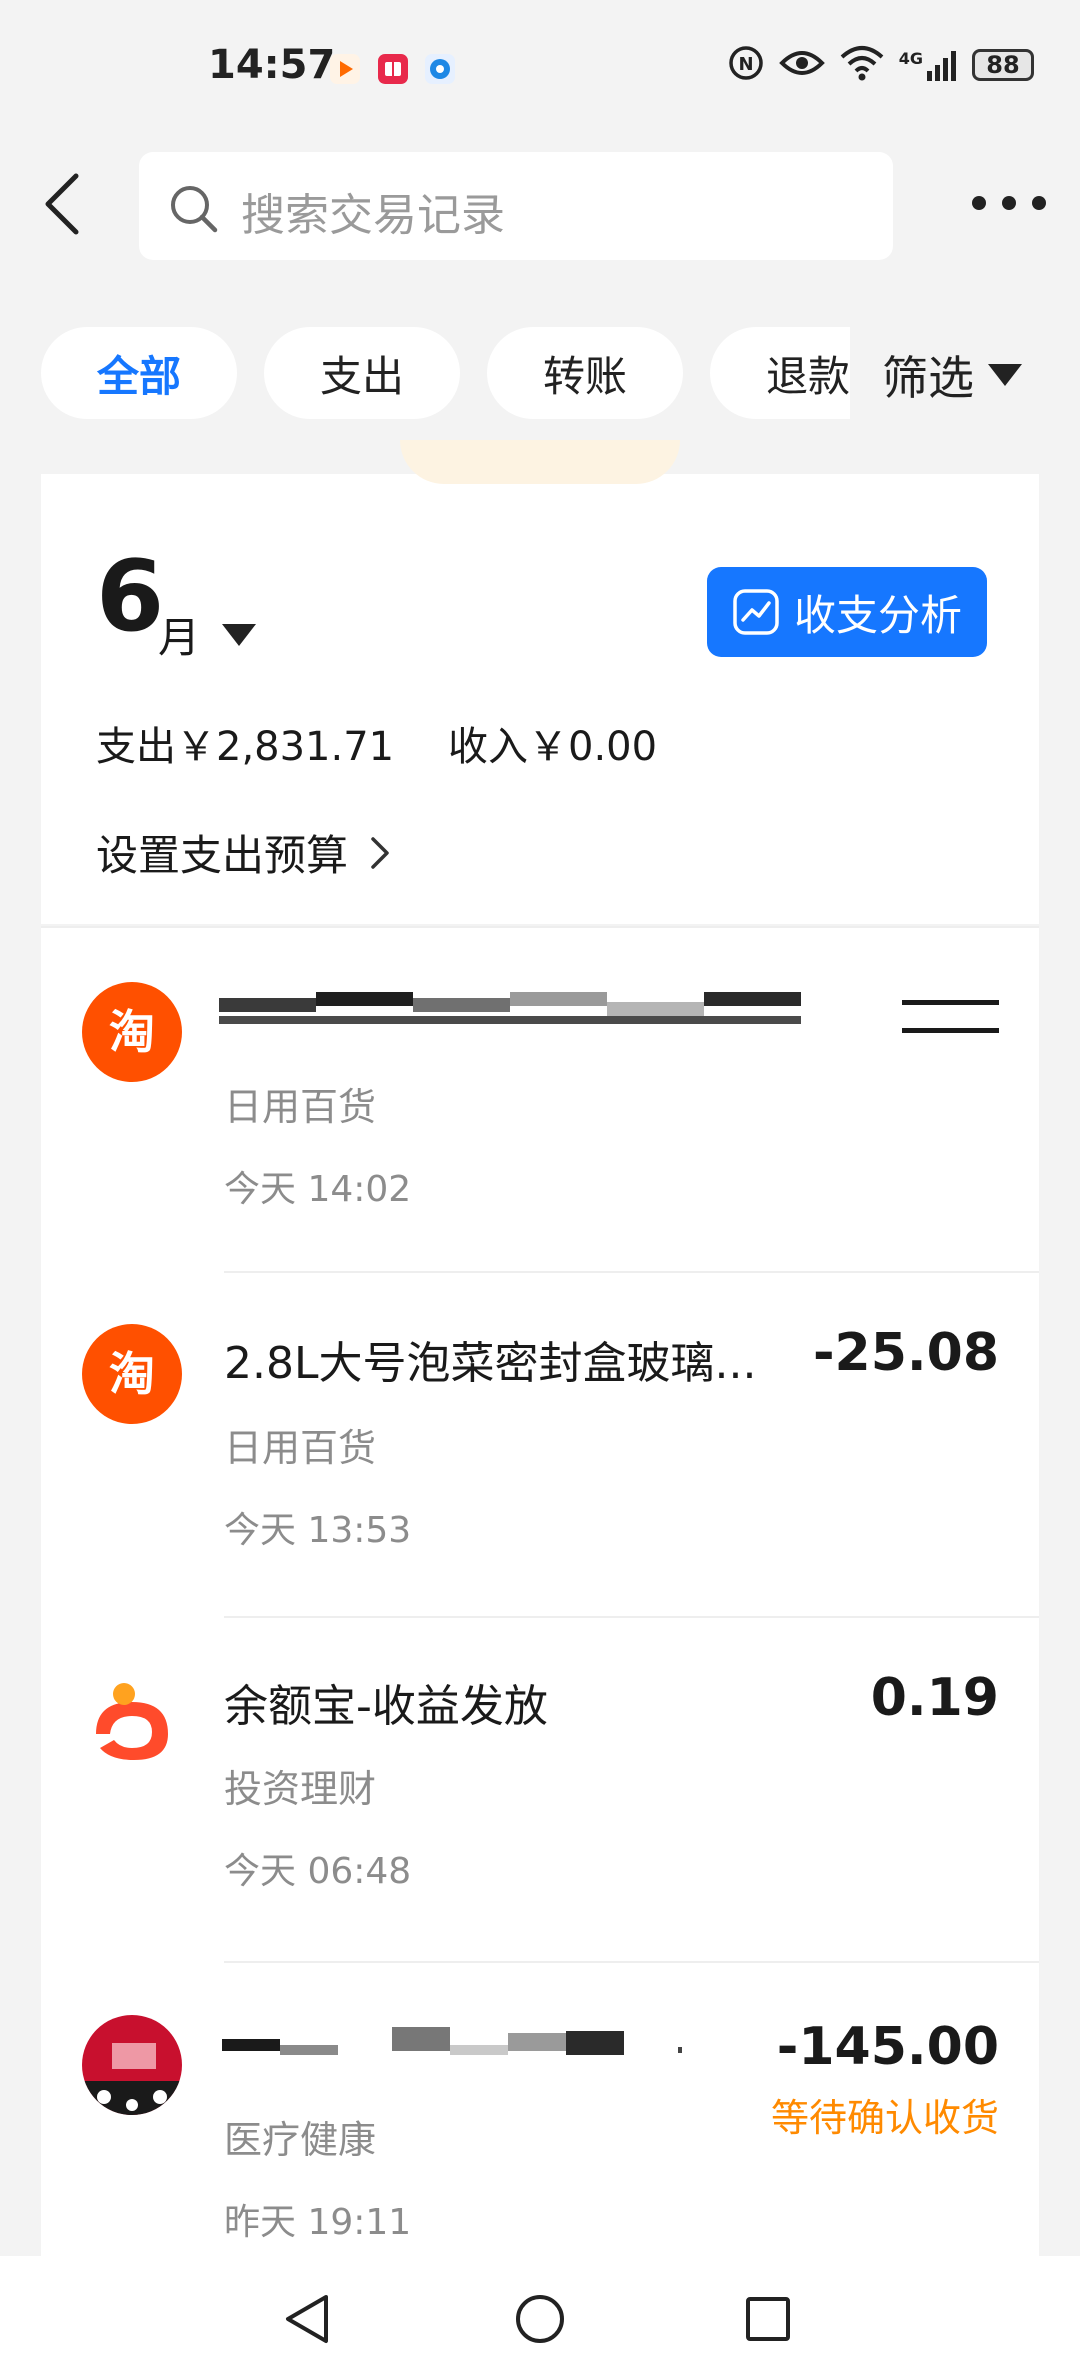  What do you see at coordinates (928, 378) in the screenshot?
I see `filter-label: 筛选` at bounding box center [928, 378].